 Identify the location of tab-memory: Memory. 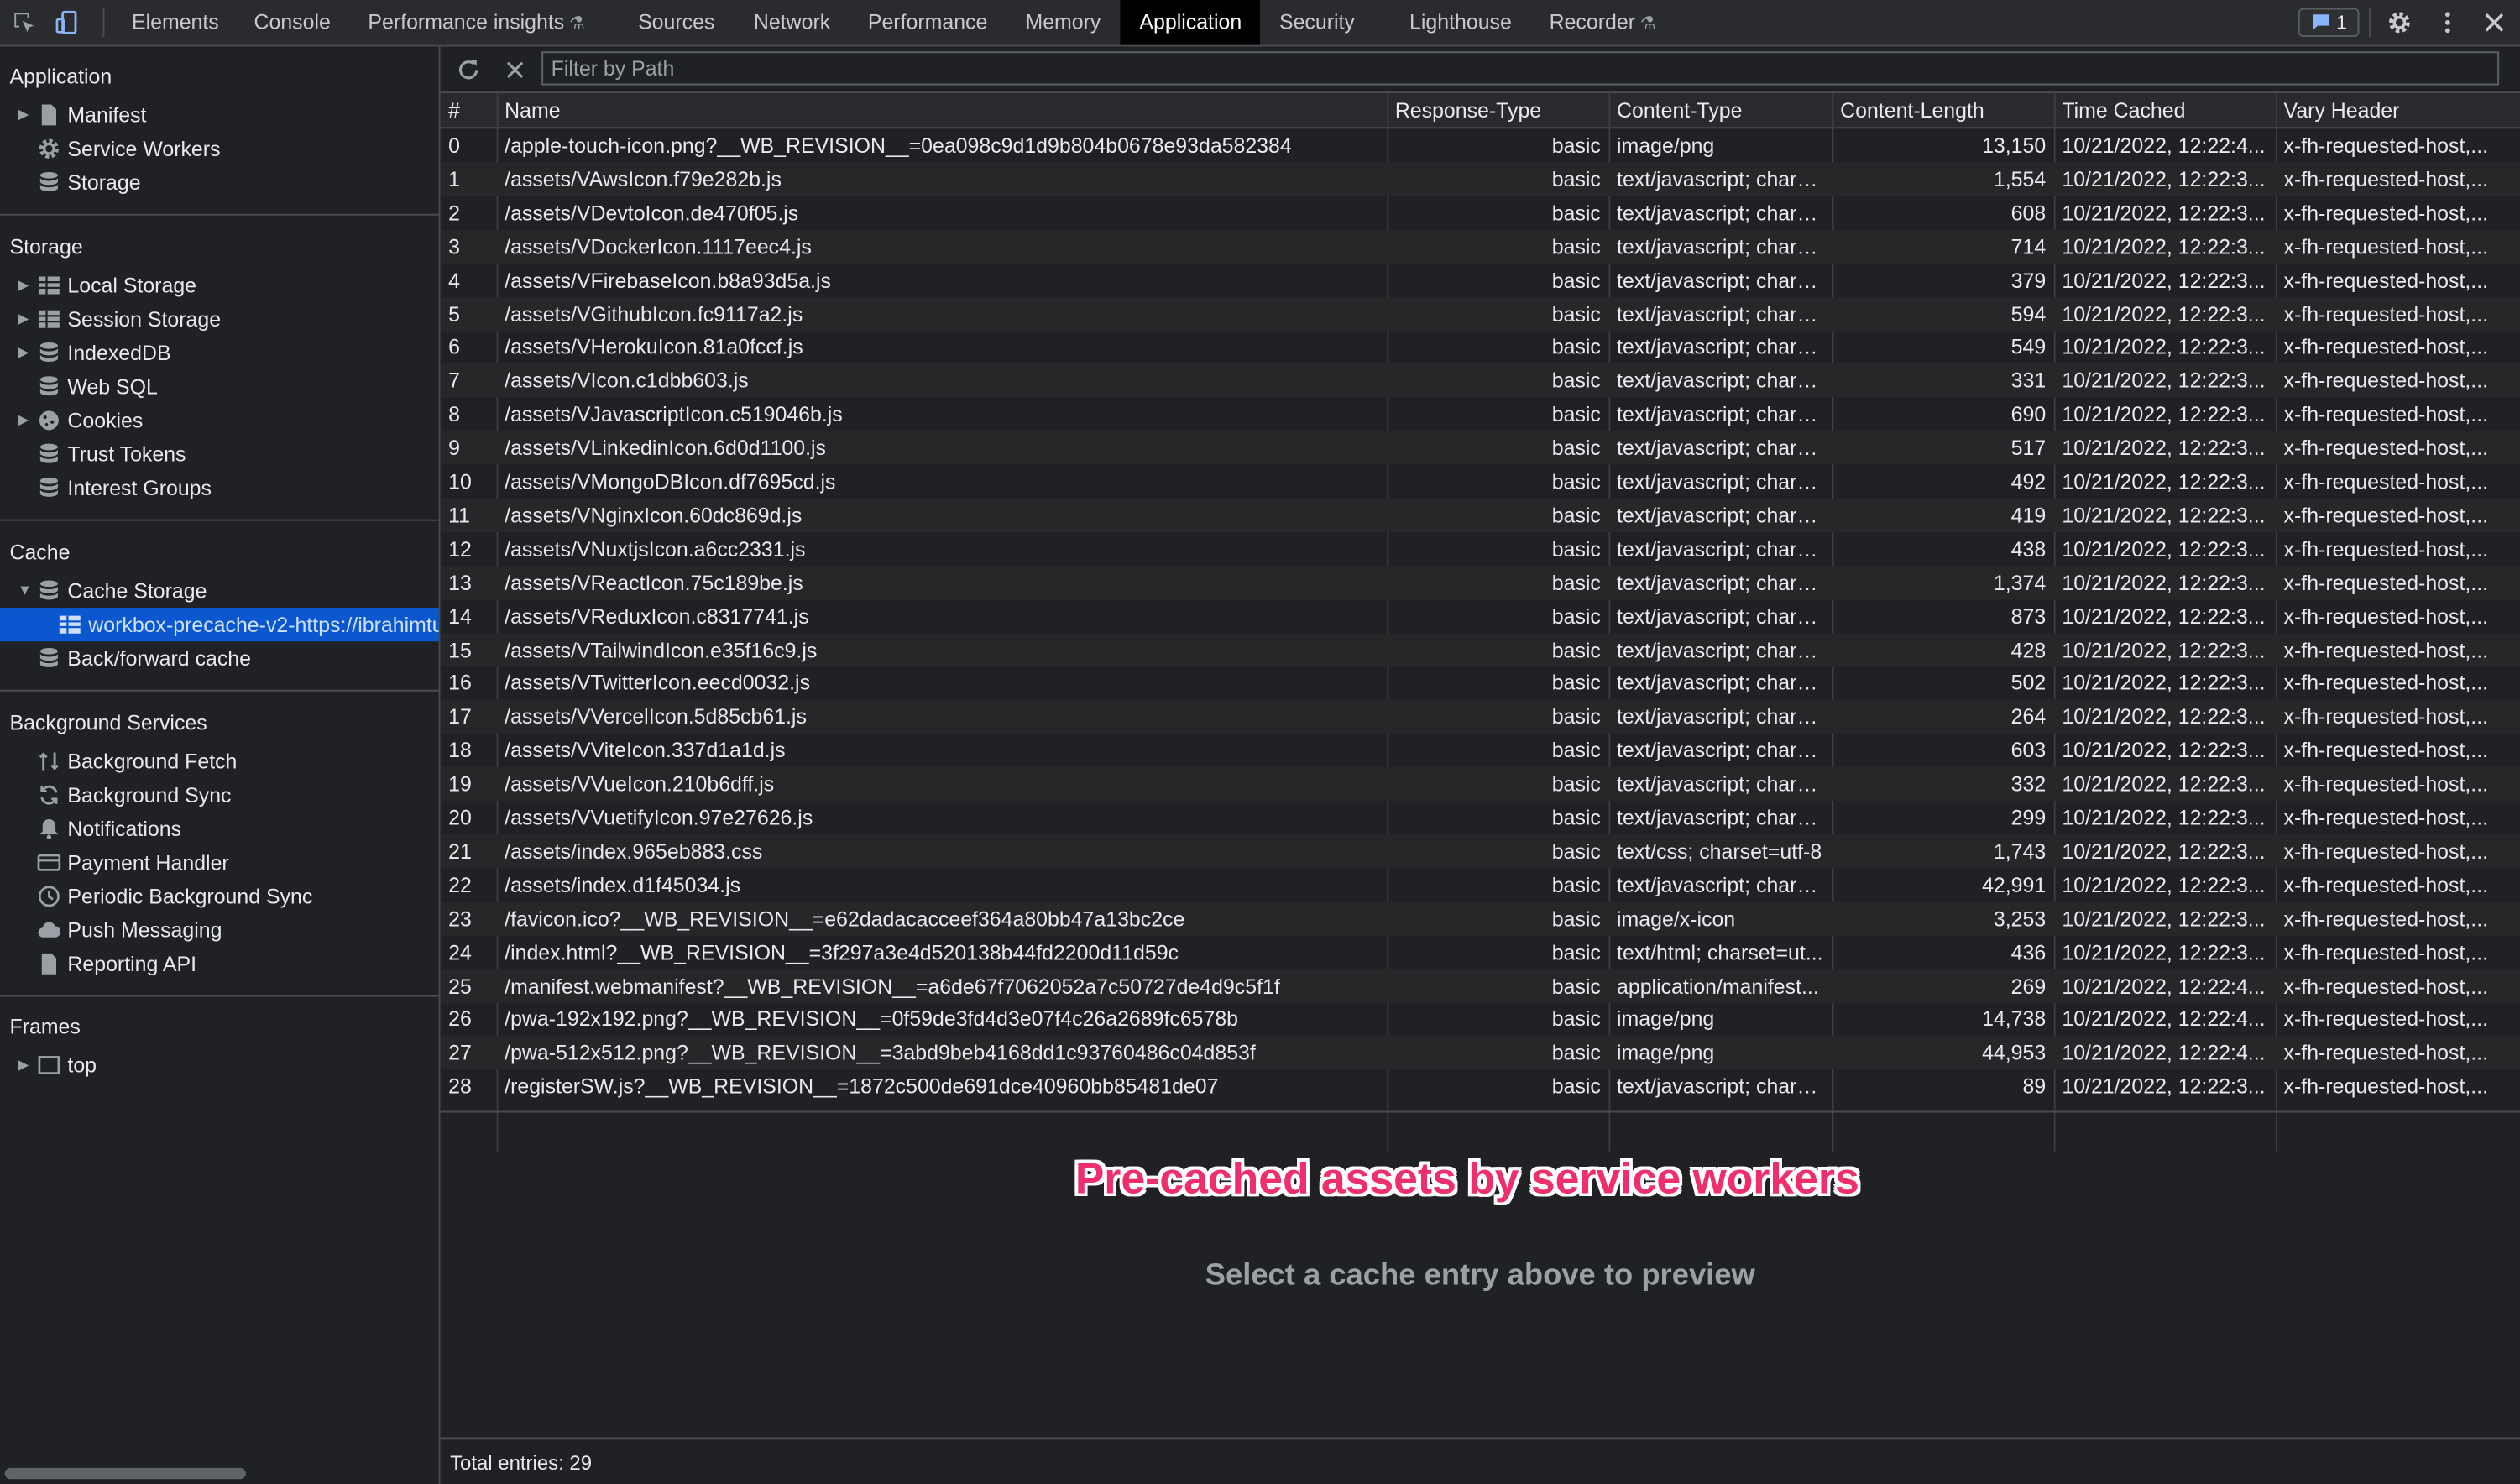
(1063, 22).